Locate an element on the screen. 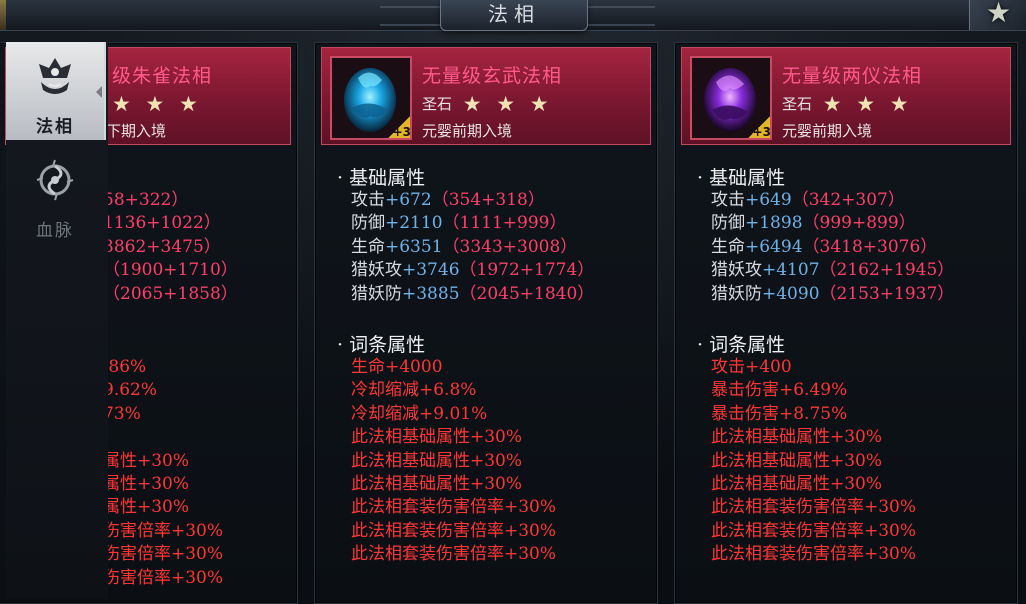 Image resolution: width=1026 pixels, height=604 pixels. corner-star-button: ★ is located at coordinates (997, 15).